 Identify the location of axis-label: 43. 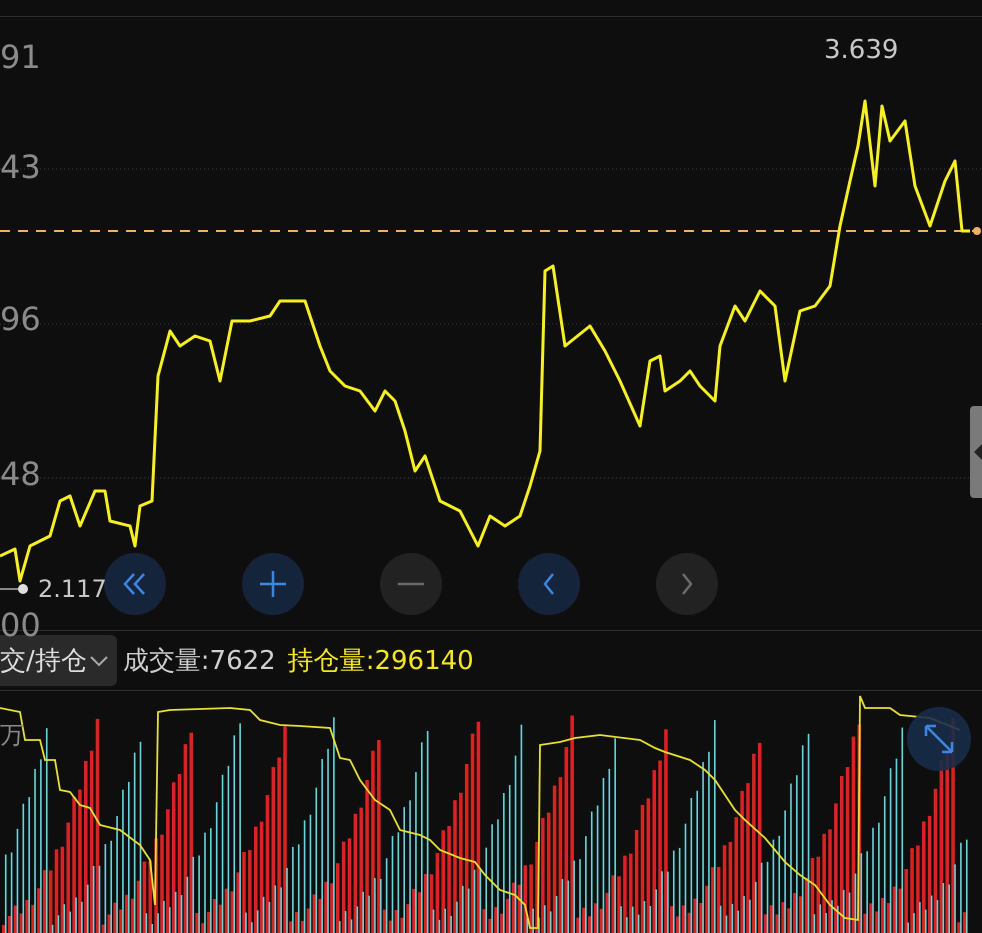
(20, 167).